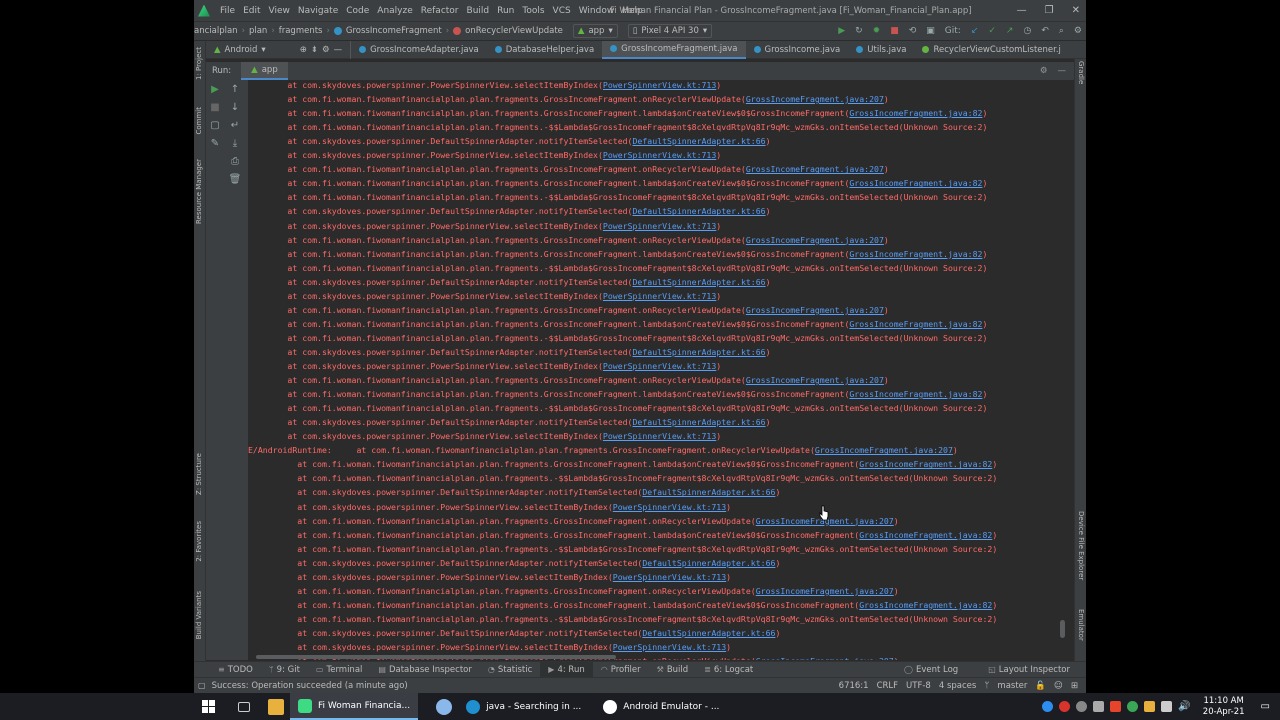  I want to click on rerun-icon: ▶, so click(215, 89).